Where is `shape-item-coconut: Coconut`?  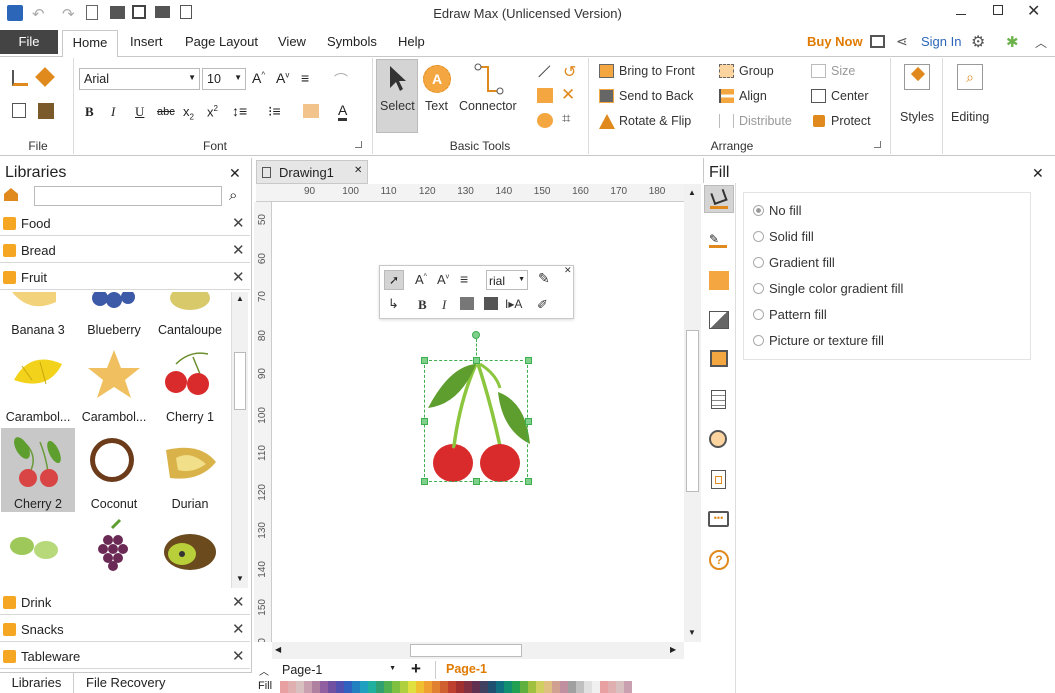
shape-item-coconut: Coconut is located at coordinates (114, 504).